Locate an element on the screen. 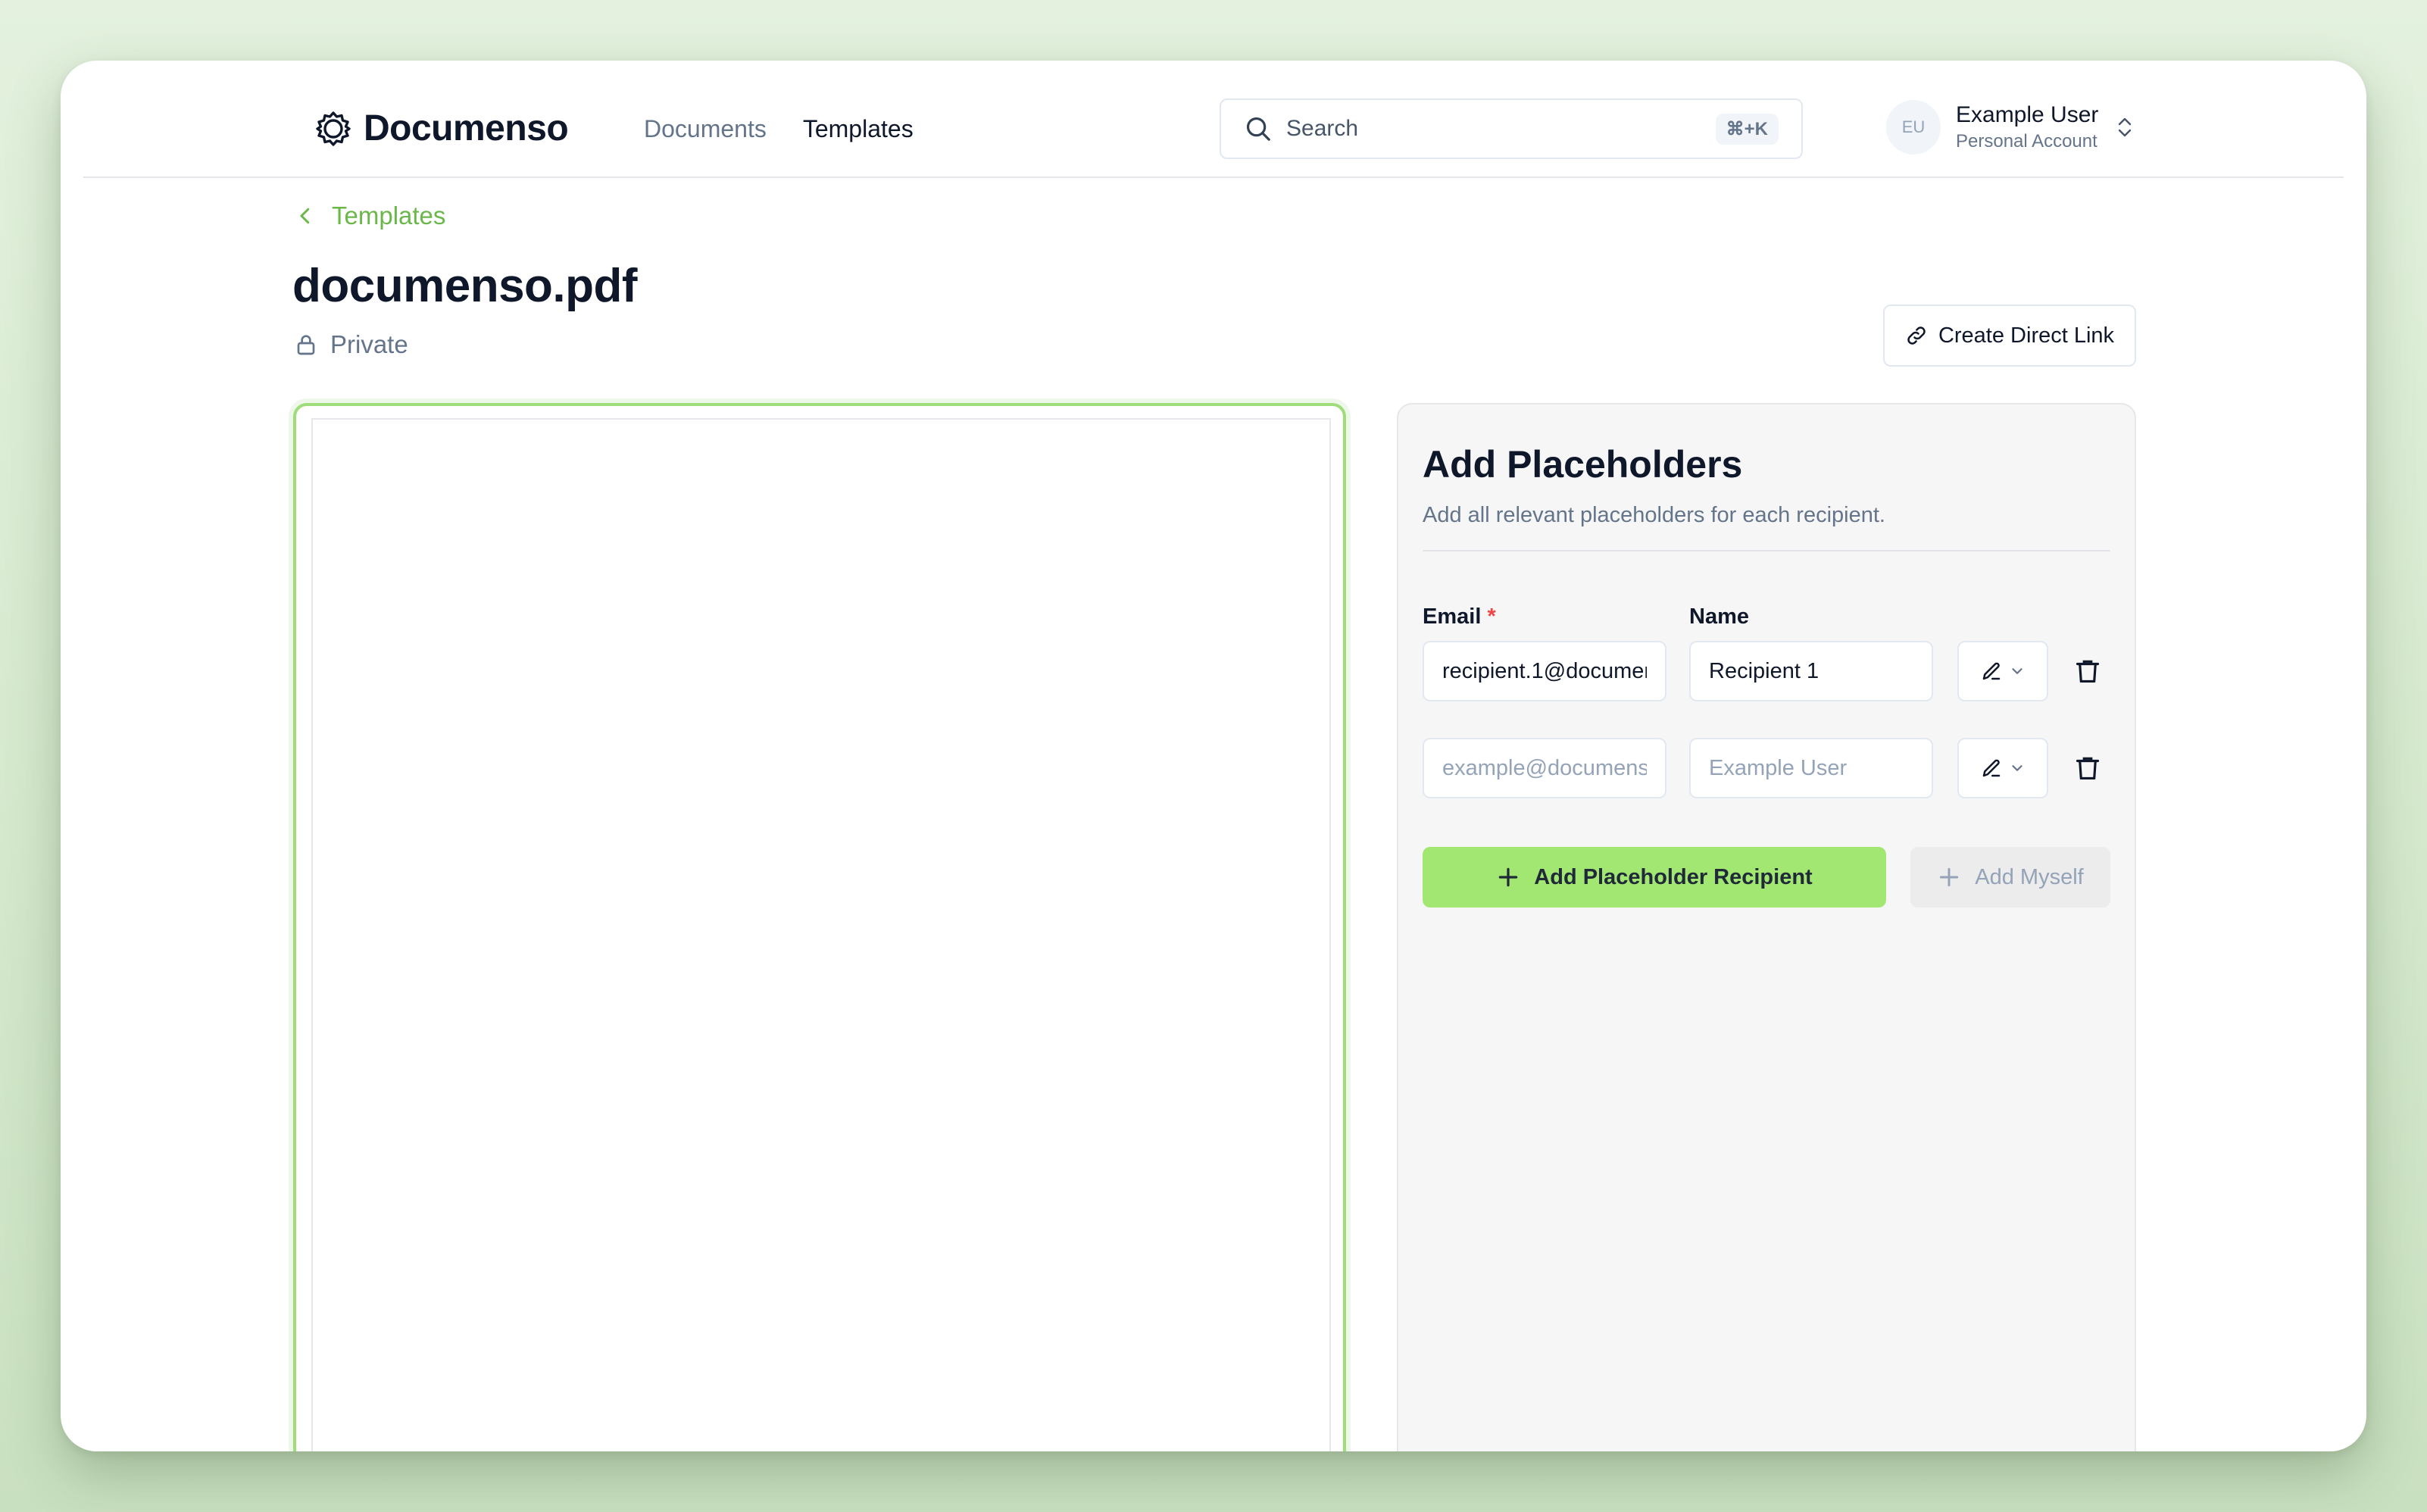  recipient-1-name-field is located at coordinates (1811, 671).